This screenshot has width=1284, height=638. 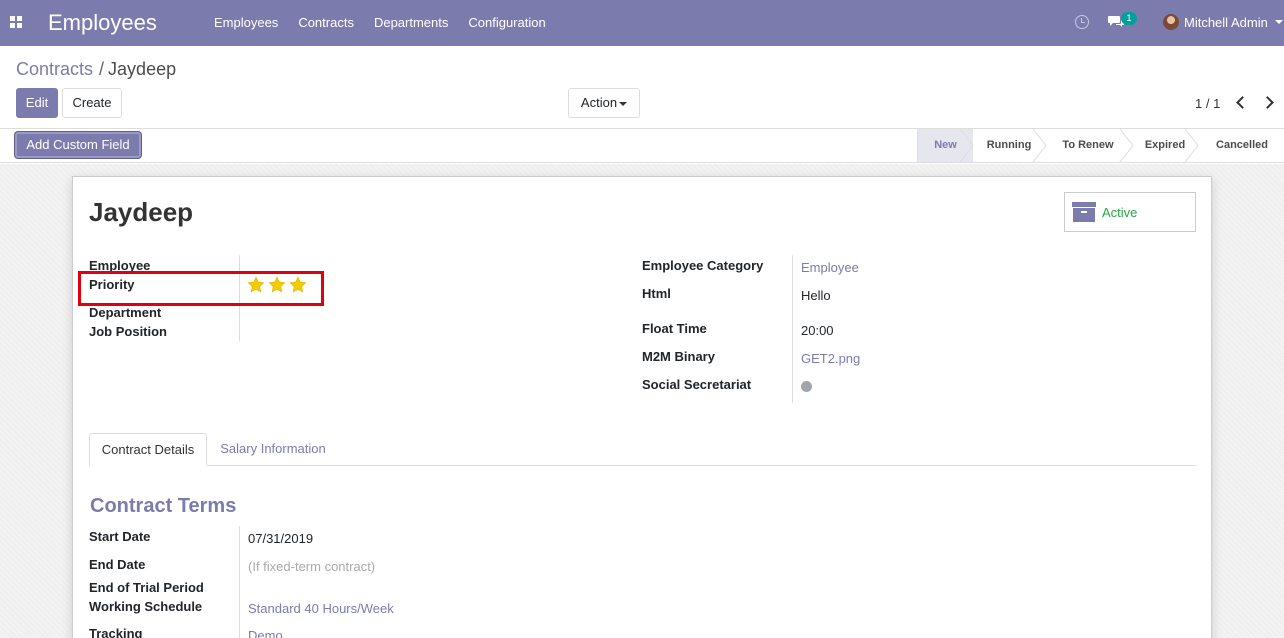 I want to click on social-secretariat-label: Social Secretariat, so click(x=697, y=384).